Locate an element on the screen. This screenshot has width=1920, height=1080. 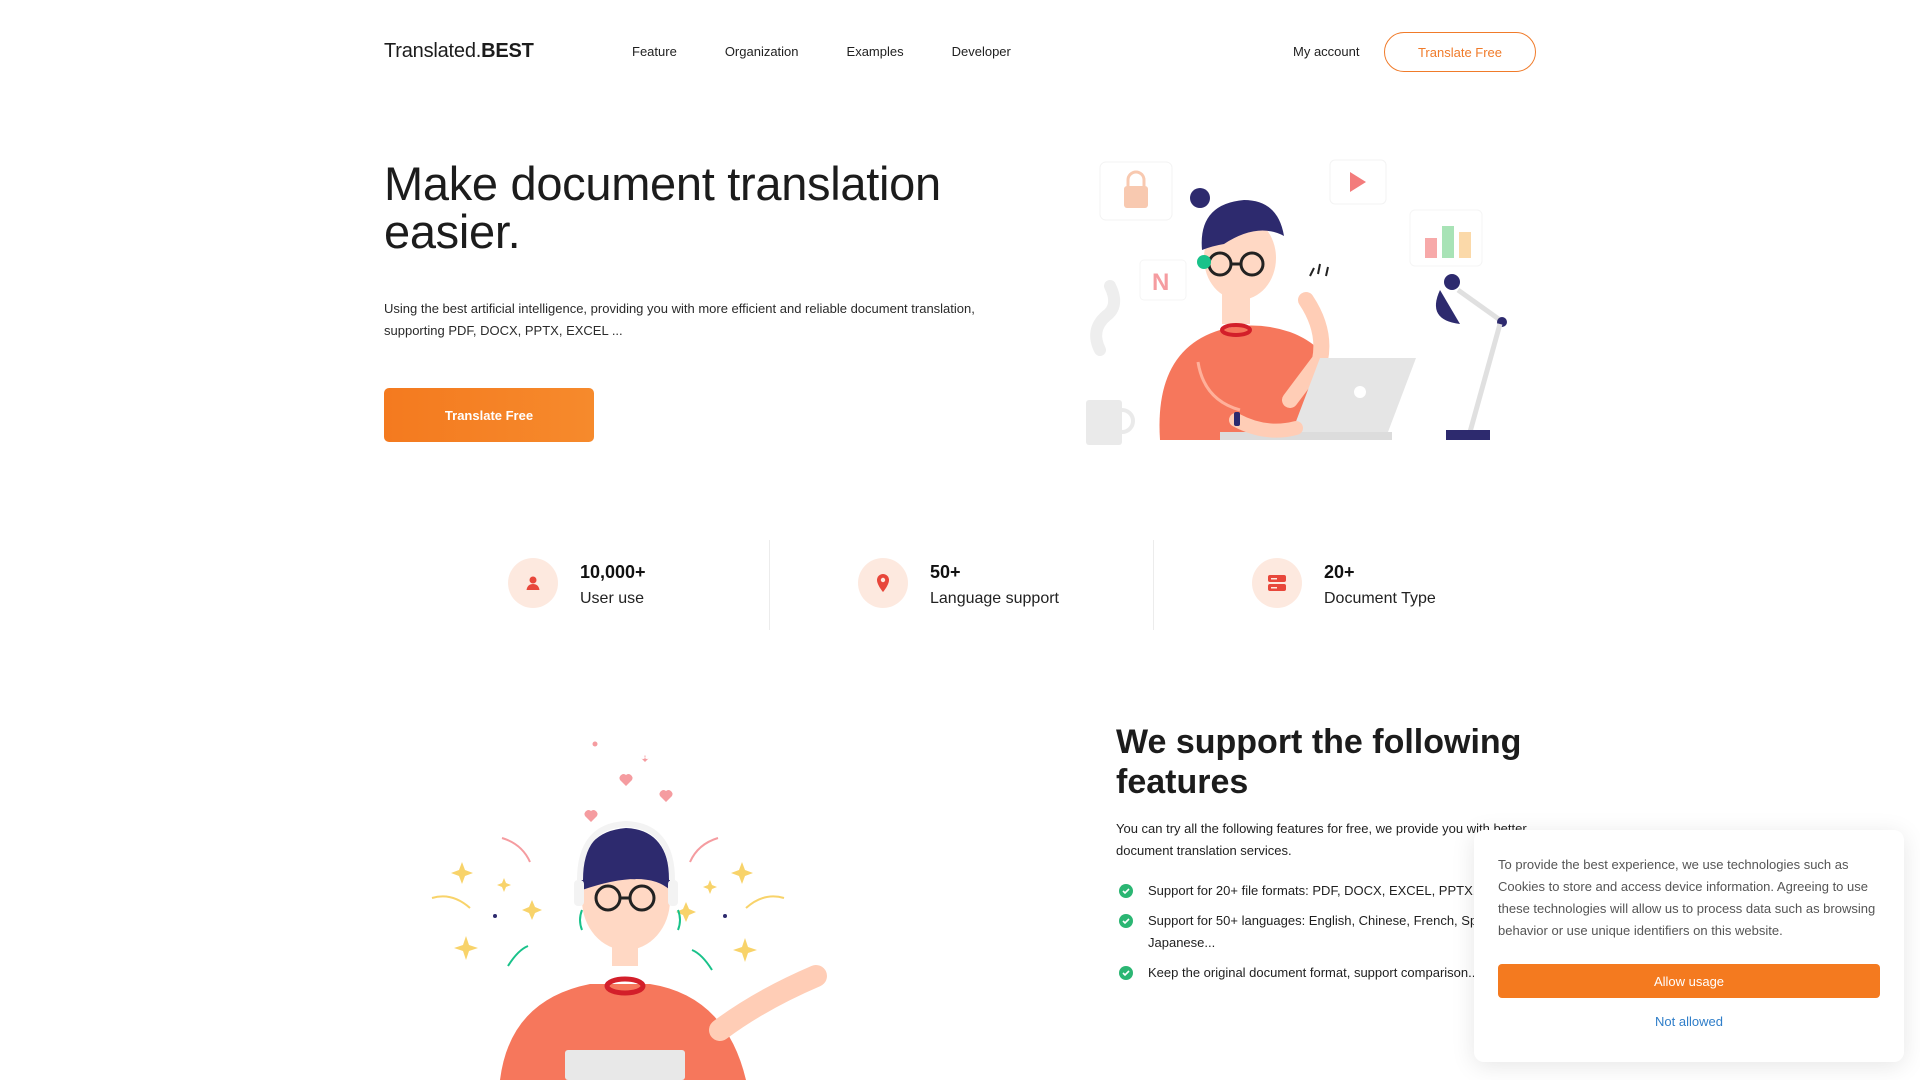
features-illustration is located at coordinates (629, 910).